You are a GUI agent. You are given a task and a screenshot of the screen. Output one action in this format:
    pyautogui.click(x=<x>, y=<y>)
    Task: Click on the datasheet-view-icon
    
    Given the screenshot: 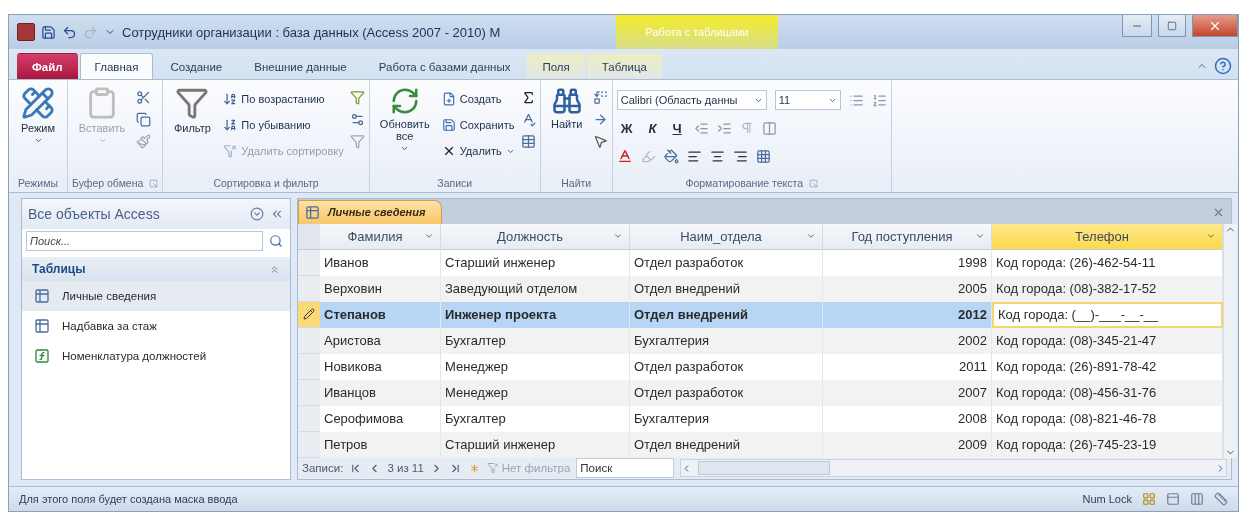 What is the action you would take?
    pyautogui.click(x=1149, y=499)
    